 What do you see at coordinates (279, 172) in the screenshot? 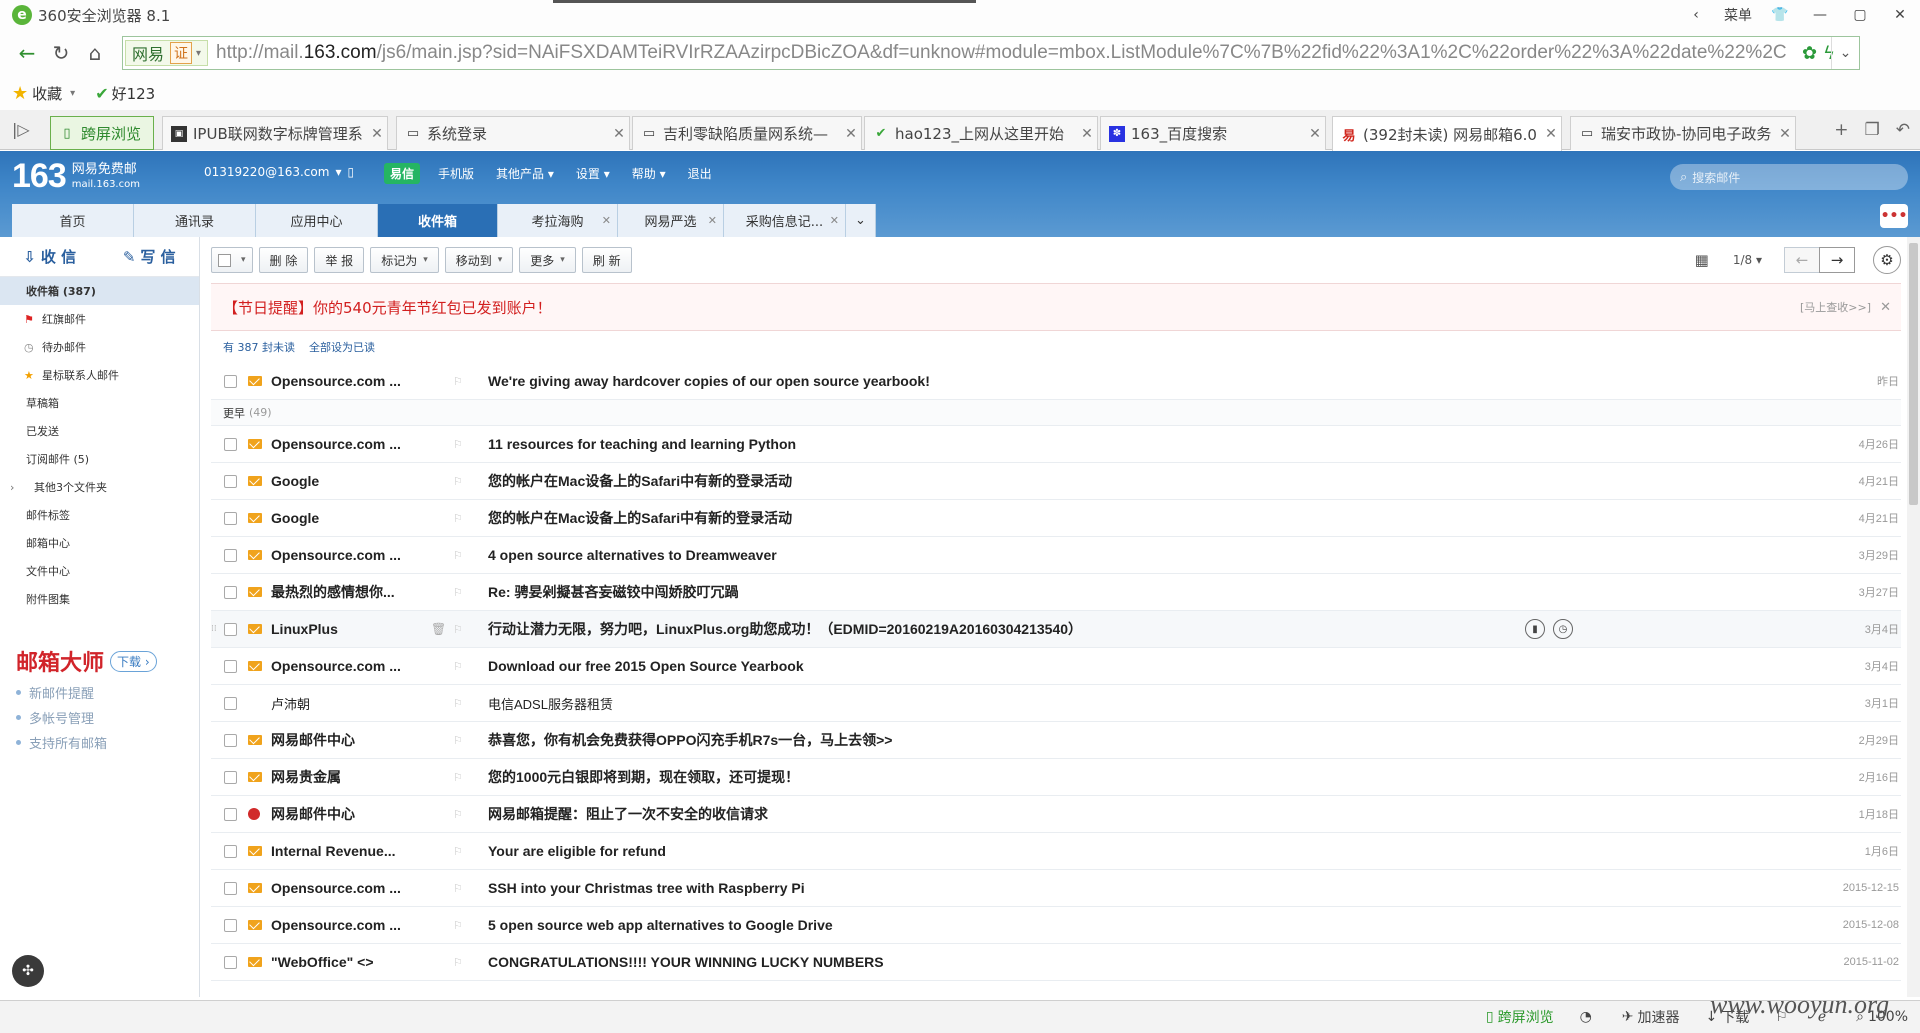
I see `account-menu: 01319220@163.com ▾ ▯` at bounding box center [279, 172].